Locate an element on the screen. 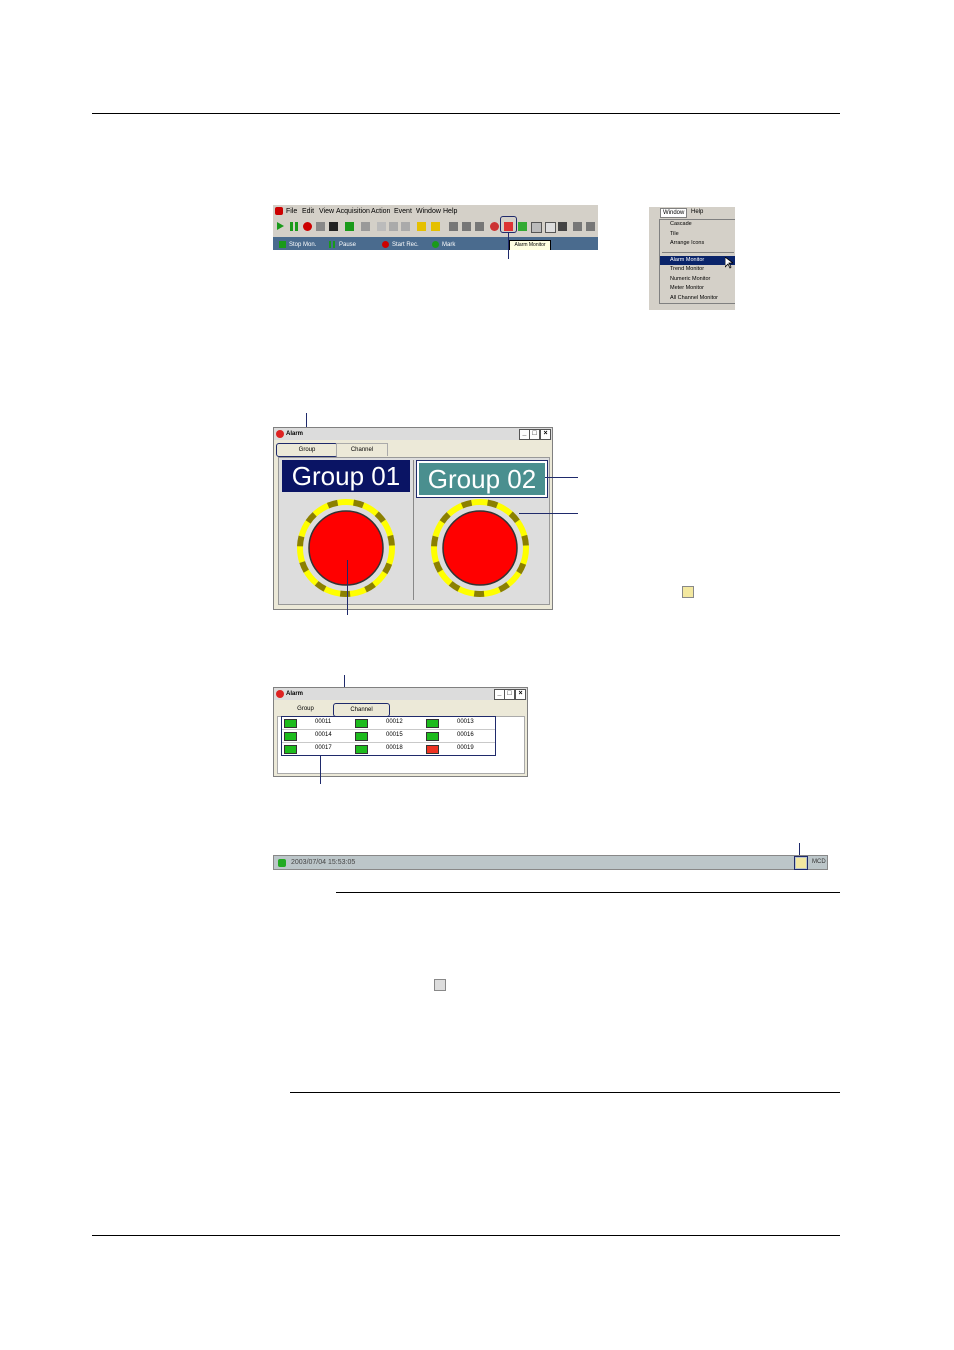  alarm-channel-titlebar: Alarm _ □ × is located at coordinates (400, 694).